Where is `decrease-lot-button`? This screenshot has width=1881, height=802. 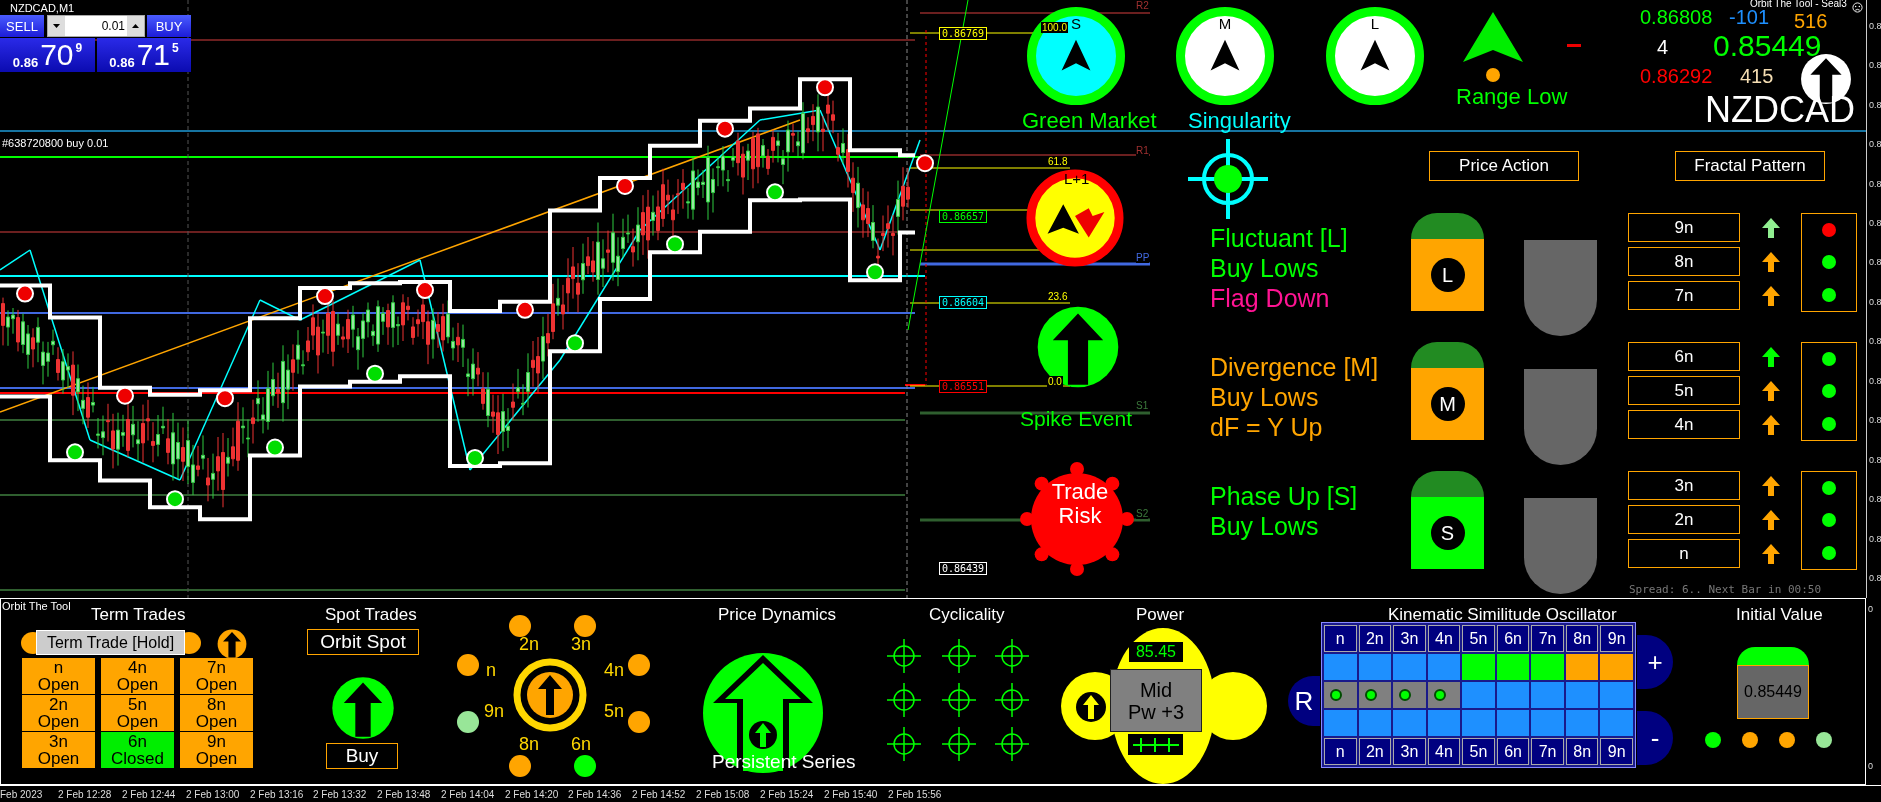
decrease-lot-button is located at coordinates (56, 26).